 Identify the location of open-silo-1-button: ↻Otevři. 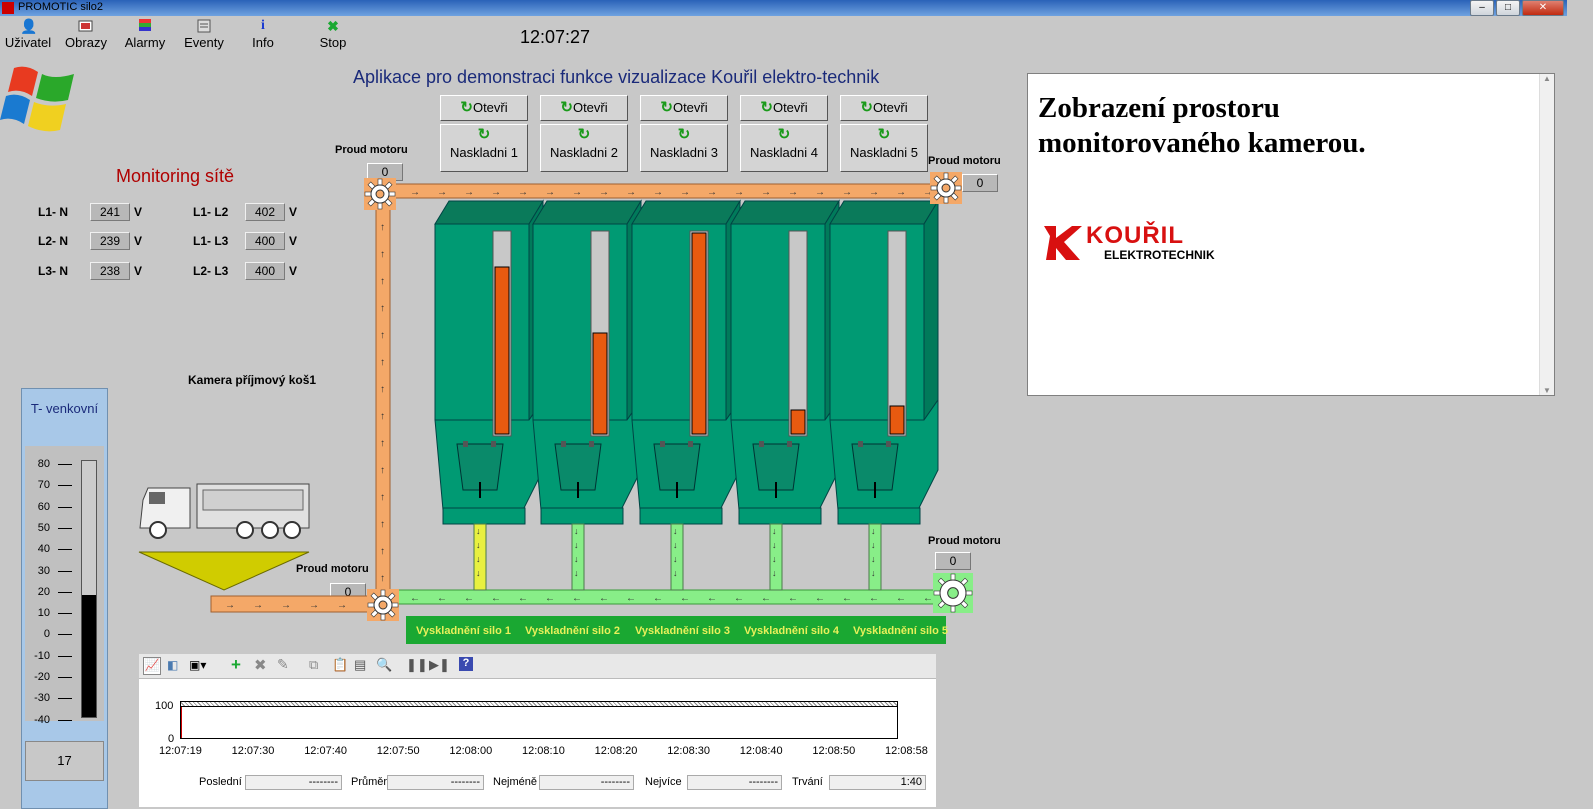
(484, 108).